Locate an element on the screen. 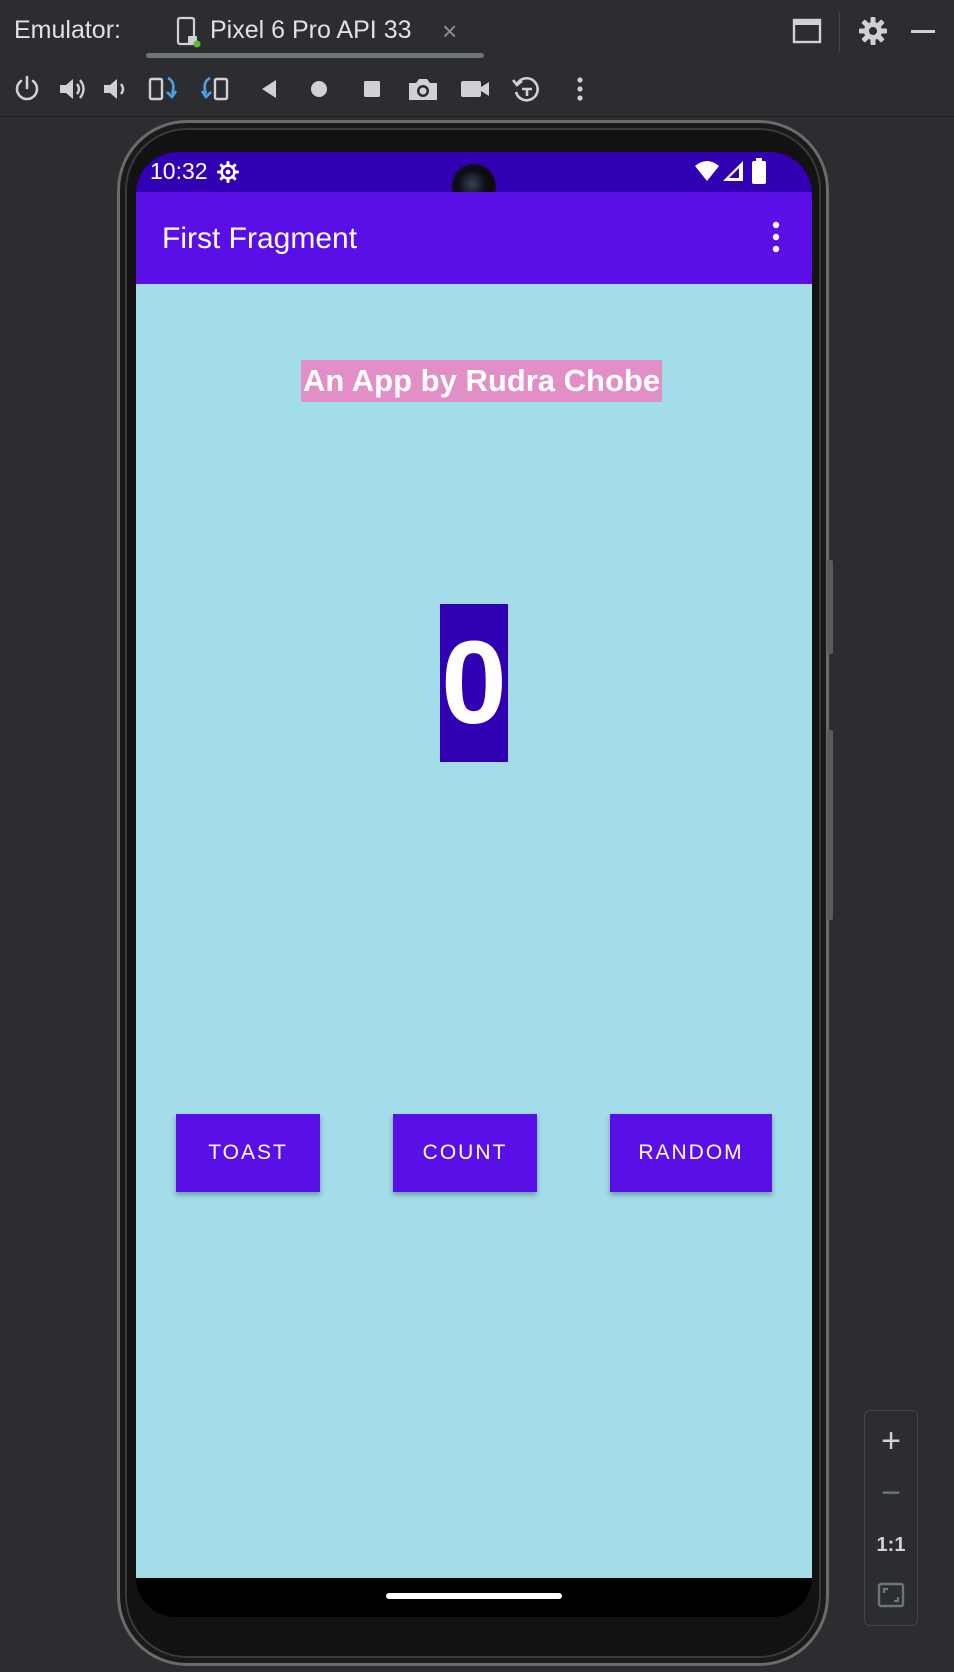  more-icon is located at coordinates (580, 89).